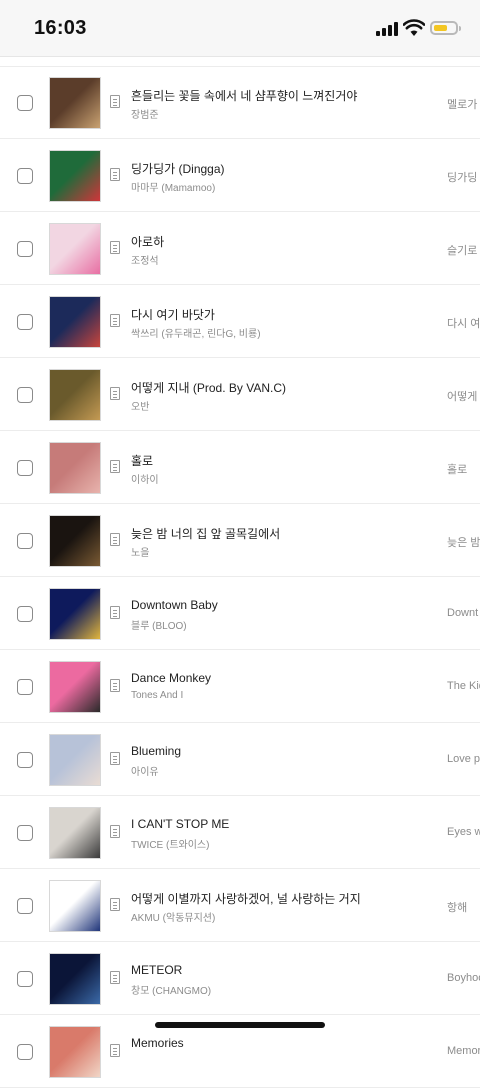 The width and height of the screenshot is (480, 1088). I want to click on song-artist: 장범준, so click(145, 113).